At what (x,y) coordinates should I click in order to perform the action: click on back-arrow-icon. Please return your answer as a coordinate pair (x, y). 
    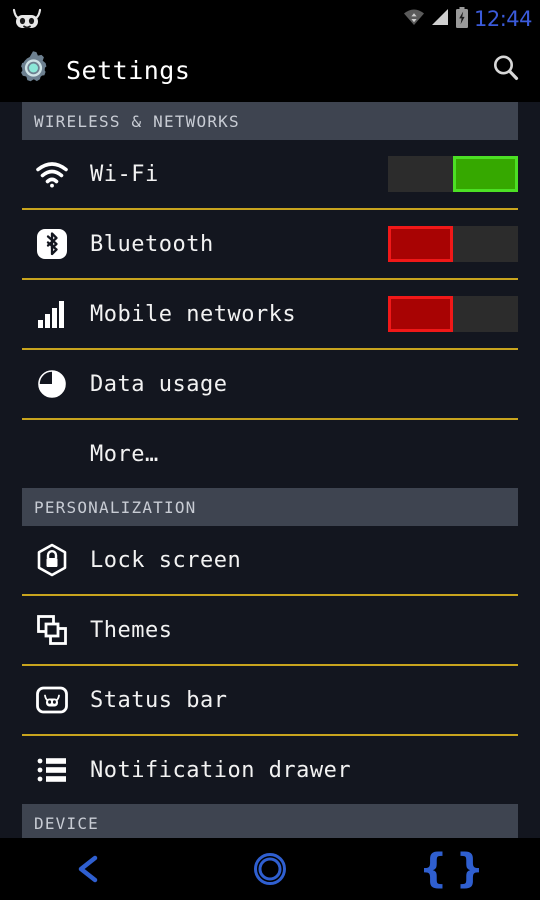
    Looking at the image, I should click on (90, 869).